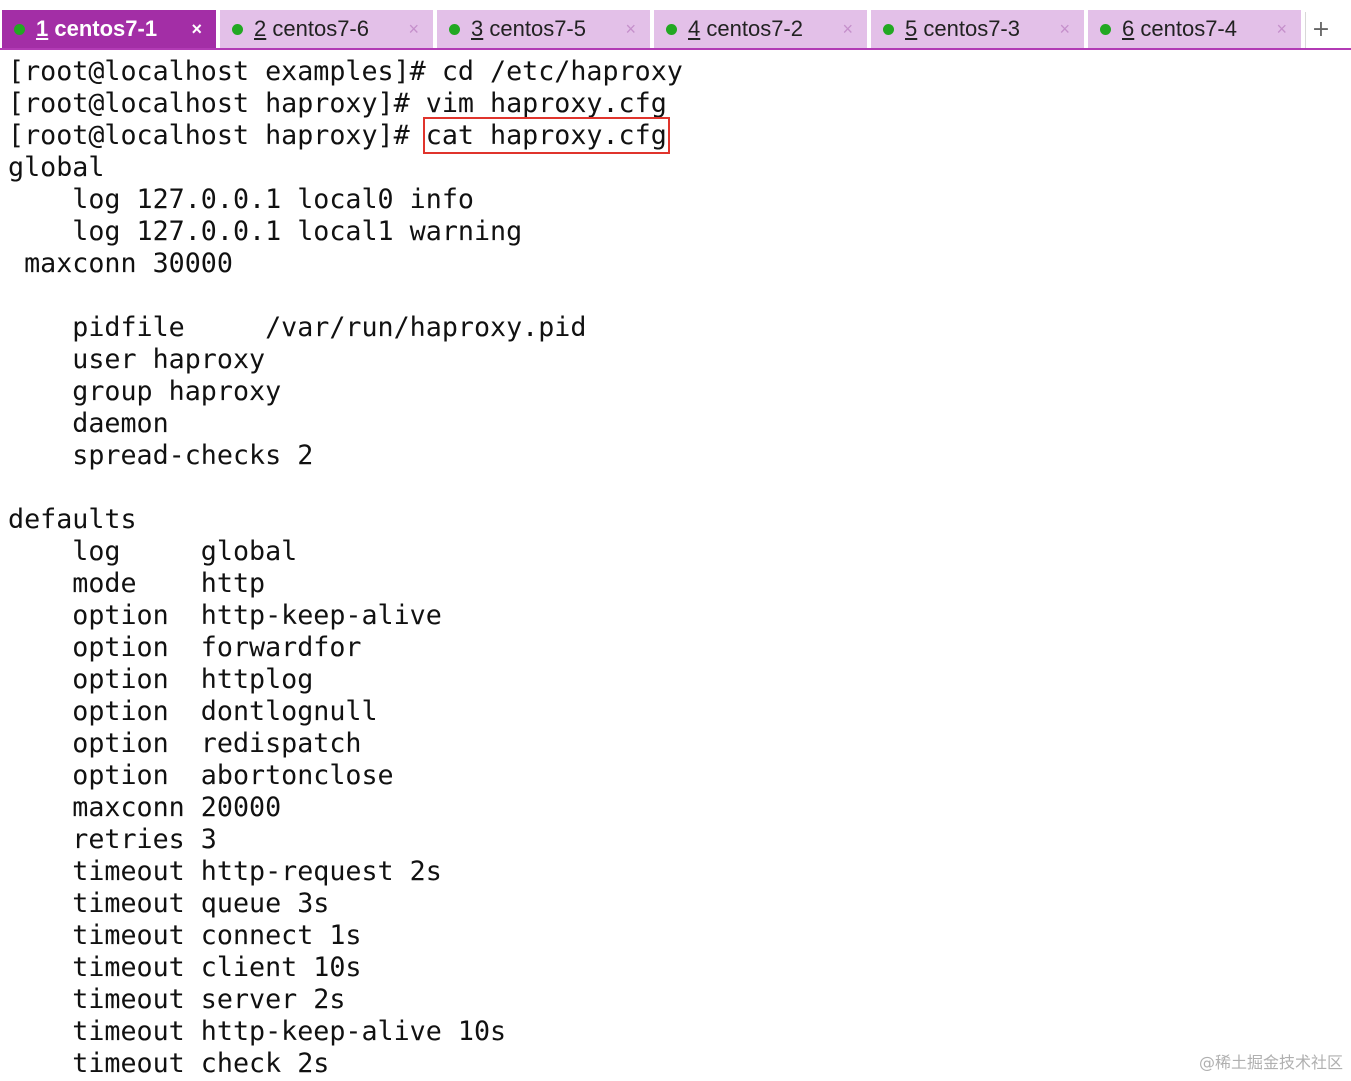  What do you see at coordinates (137, 583) in the screenshot?
I see `output-line: mode http` at bounding box center [137, 583].